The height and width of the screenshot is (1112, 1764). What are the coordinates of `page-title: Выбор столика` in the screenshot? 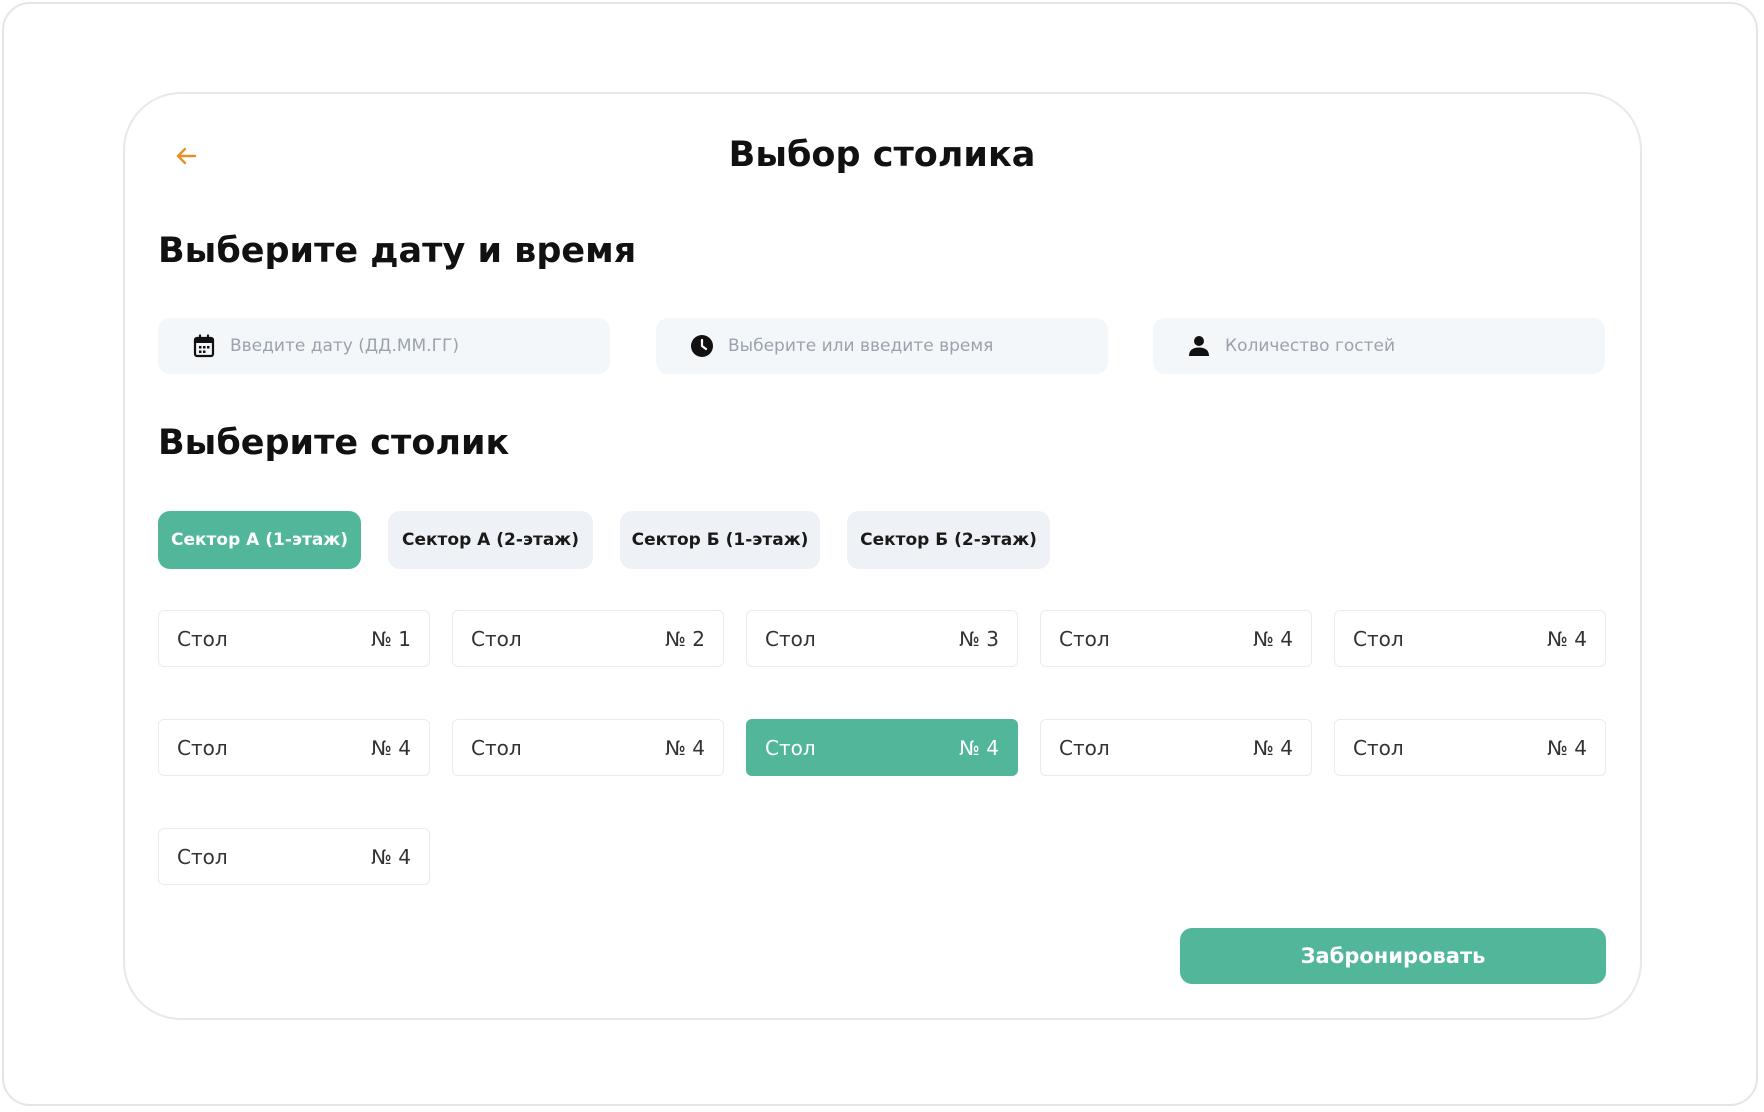 It's located at (882, 155).